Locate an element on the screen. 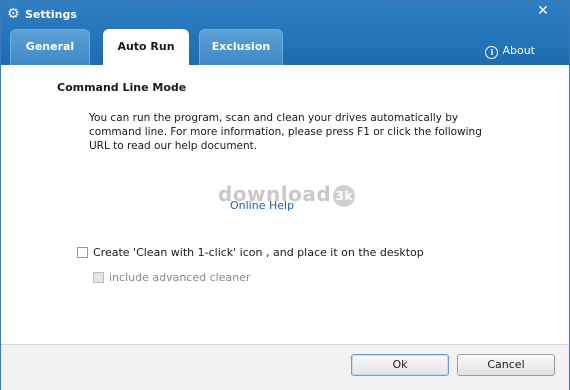 The image size is (570, 390). dialog-footer: Ok Cancel is located at coordinates (285, 367).